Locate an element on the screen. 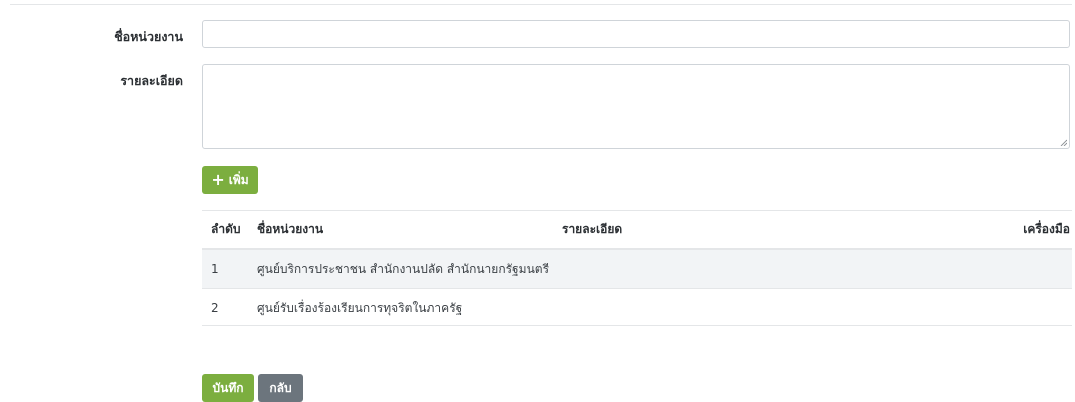 The height and width of the screenshot is (402, 1075). top-divider is located at coordinates (541, 4).